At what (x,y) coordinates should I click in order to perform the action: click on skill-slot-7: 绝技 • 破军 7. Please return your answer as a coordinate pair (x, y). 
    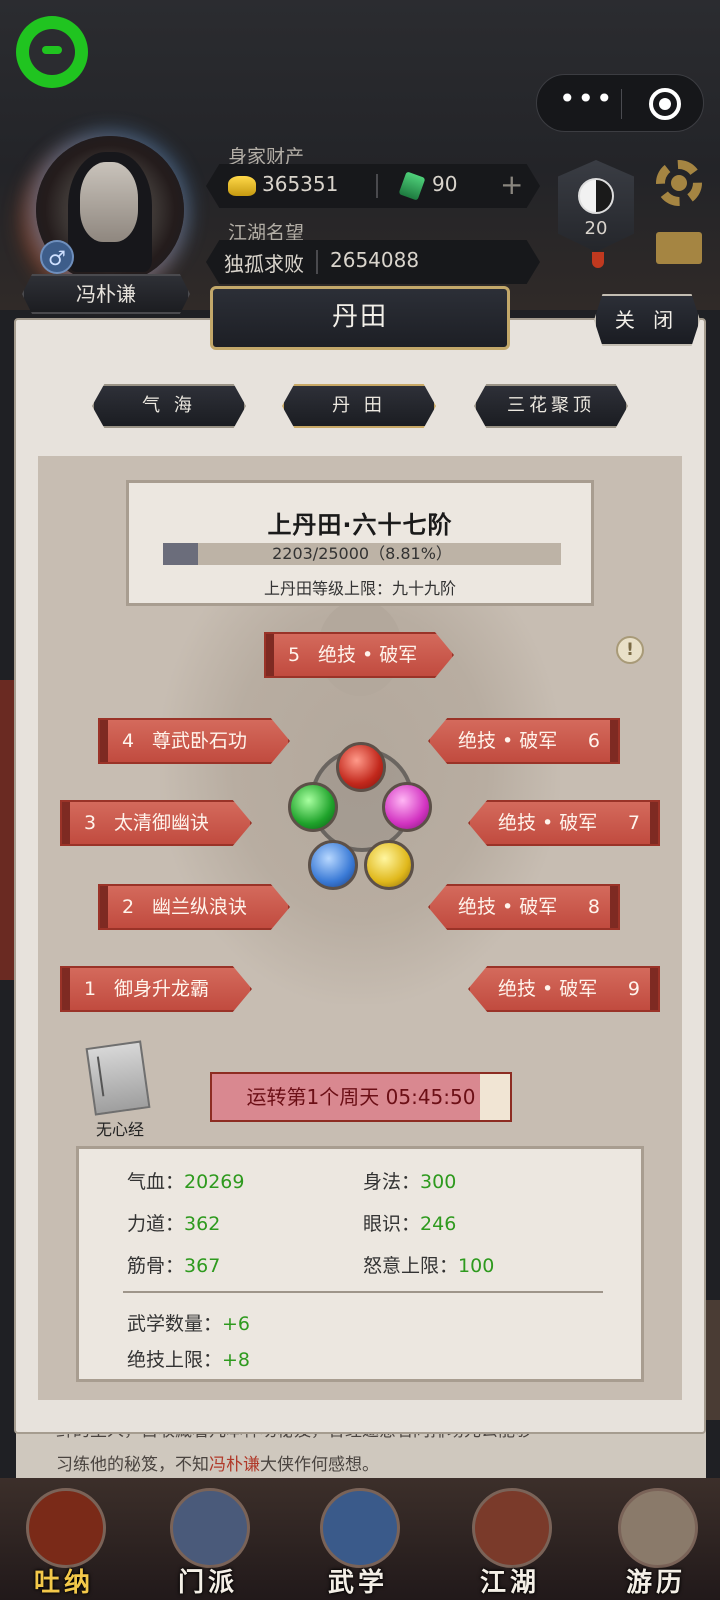
    Looking at the image, I should click on (564, 823).